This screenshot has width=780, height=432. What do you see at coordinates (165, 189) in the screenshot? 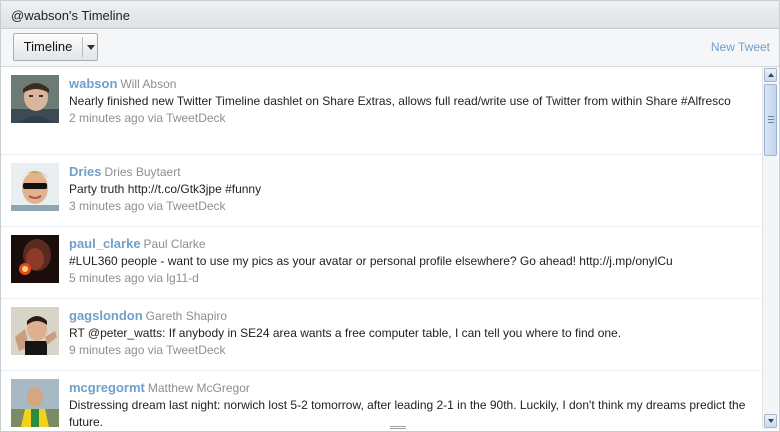
I see `tweet-text: Party truth http://t.co/Gtk3jpe #funny` at bounding box center [165, 189].